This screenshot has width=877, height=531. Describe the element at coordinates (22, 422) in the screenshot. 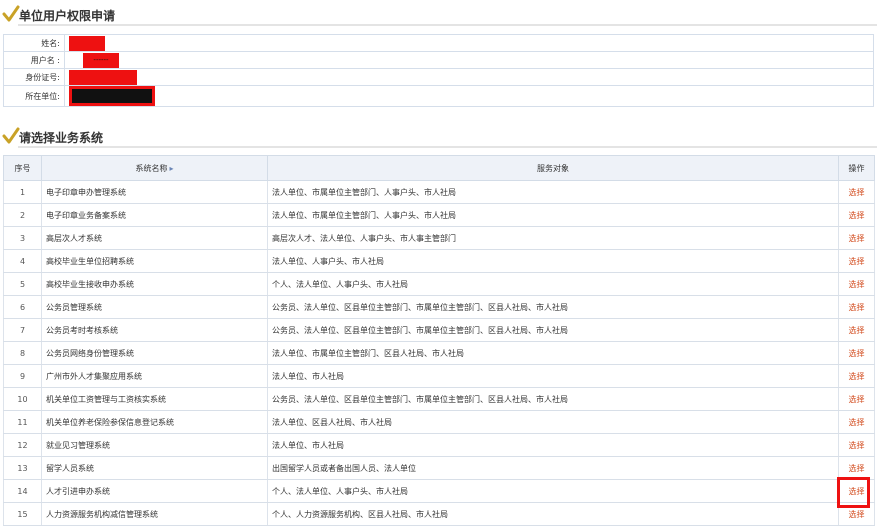

I see `row-number: 11` at that location.